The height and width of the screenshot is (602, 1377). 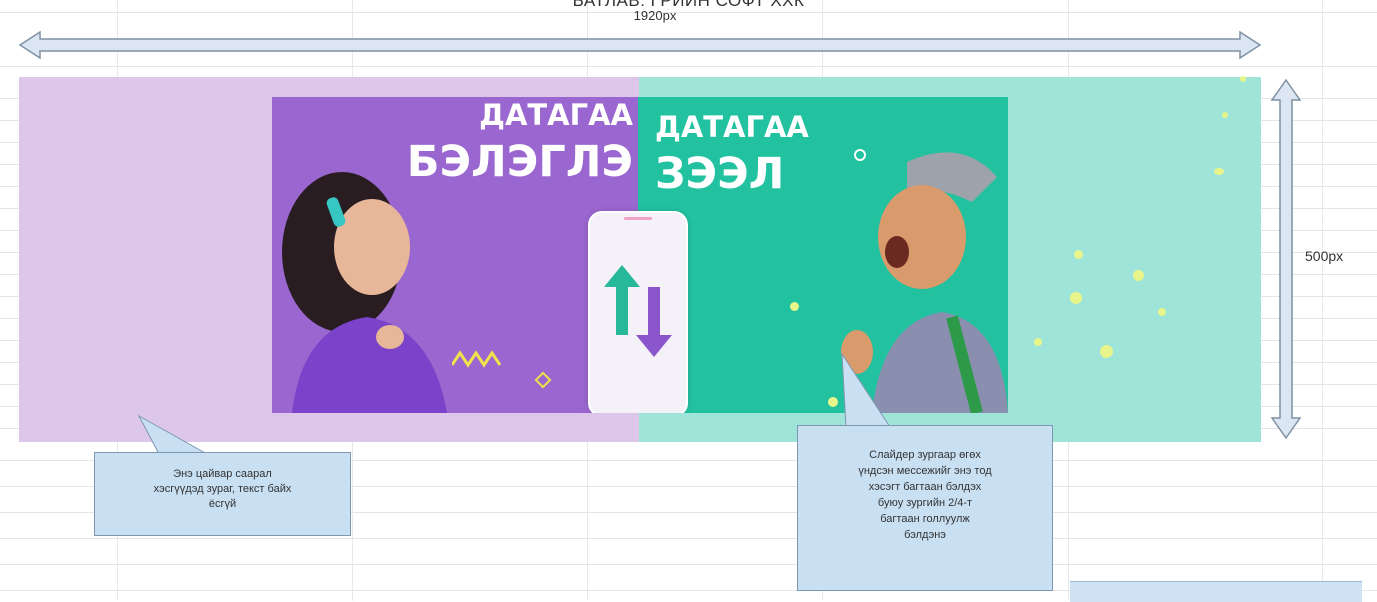 I want to click on callout-text: бэлдэнэ, so click(x=925, y=535).